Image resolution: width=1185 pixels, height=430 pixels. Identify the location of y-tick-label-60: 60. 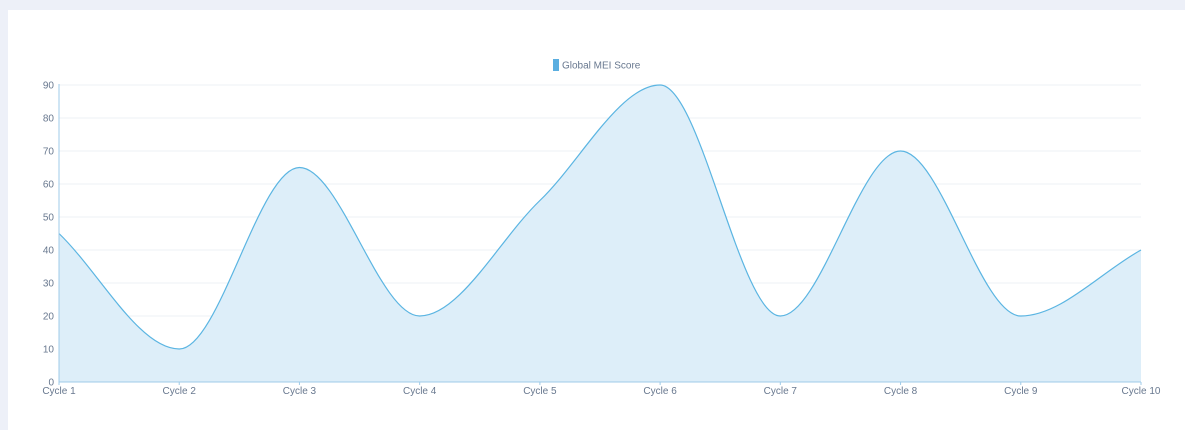
(49, 185).